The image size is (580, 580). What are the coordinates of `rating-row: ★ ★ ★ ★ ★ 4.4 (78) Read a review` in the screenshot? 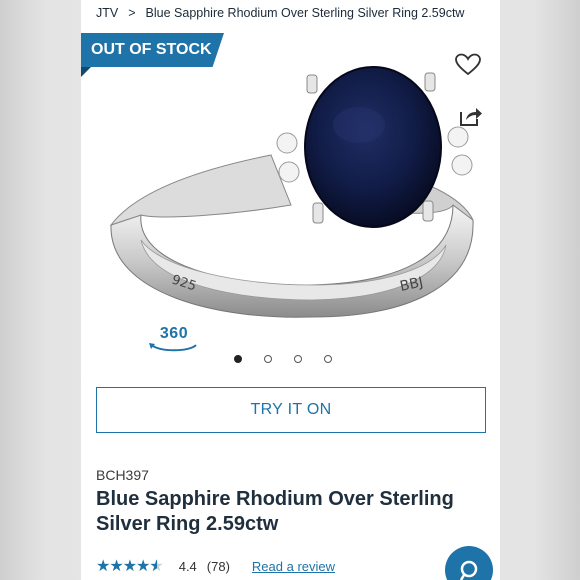 It's located at (215, 566).